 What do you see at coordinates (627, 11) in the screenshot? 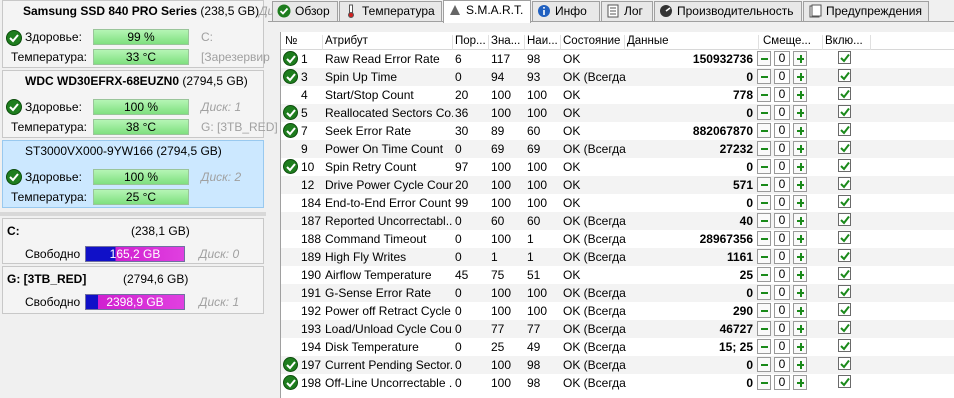
I see `tab-log: Лог` at bounding box center [627, 11].